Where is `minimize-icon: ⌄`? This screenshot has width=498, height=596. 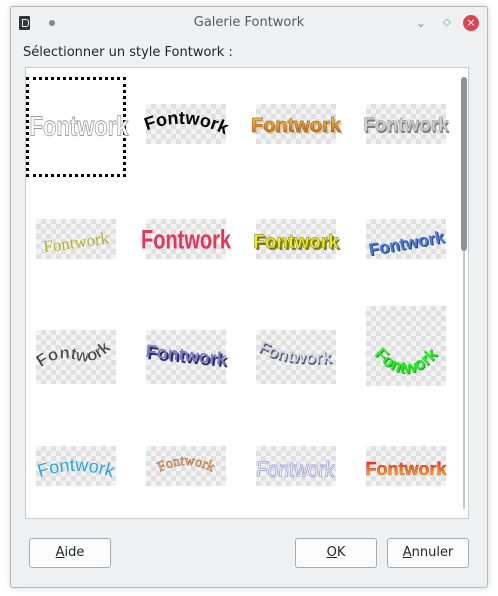 minimize-icon: ⌄ is located at coordinates (421, 23).